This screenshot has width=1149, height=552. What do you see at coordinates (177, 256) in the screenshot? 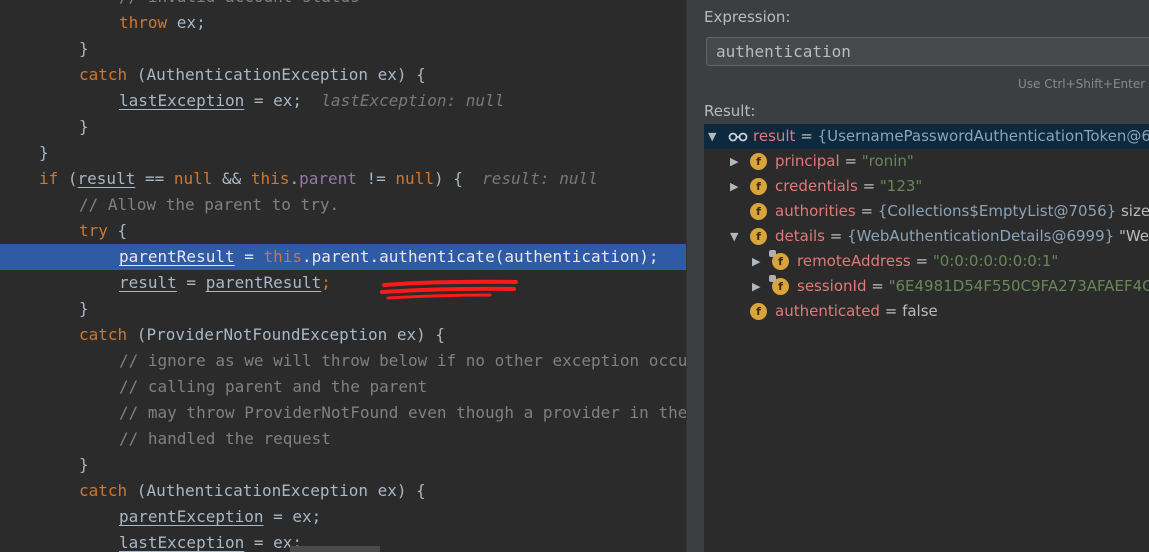
I see `code-token: parentResult` at bounding box center [177, 256].